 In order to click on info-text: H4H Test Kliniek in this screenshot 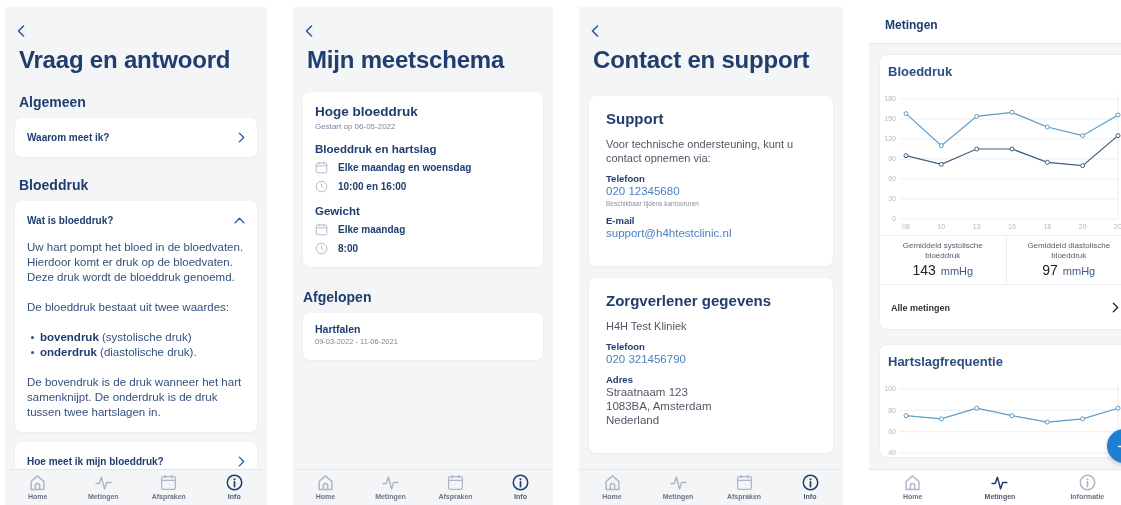, I will do `click(647, 326)`.